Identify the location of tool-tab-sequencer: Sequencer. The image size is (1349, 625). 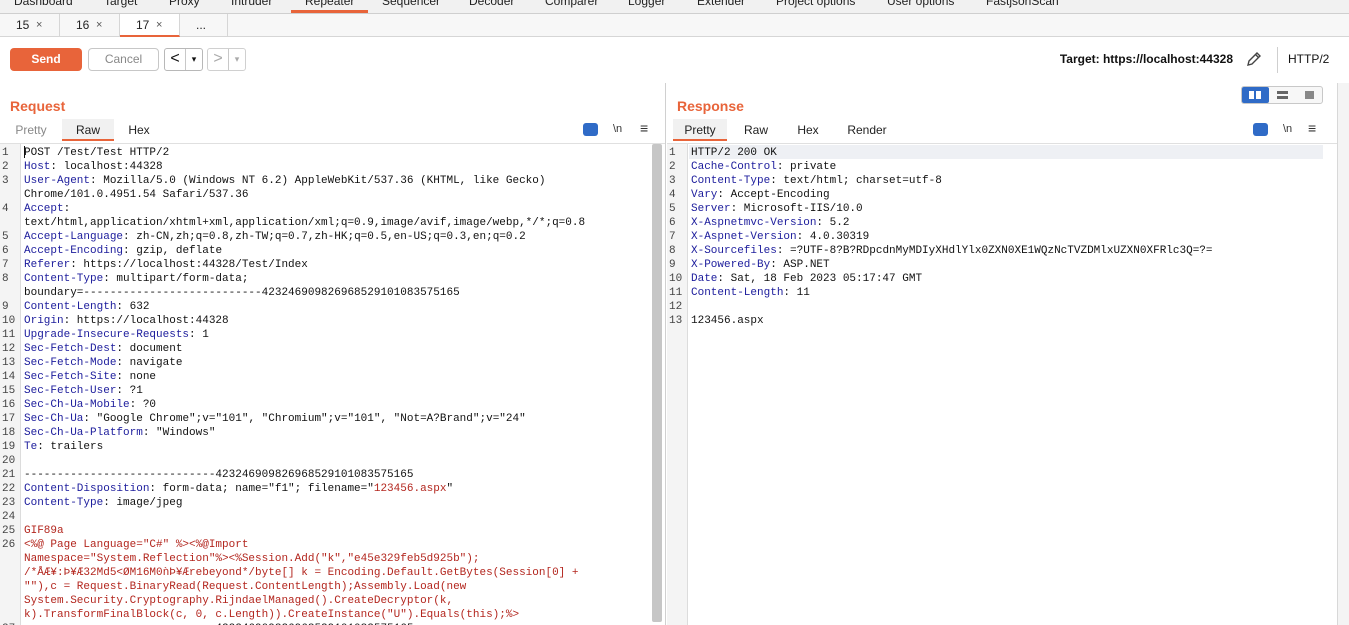
(411, 4).